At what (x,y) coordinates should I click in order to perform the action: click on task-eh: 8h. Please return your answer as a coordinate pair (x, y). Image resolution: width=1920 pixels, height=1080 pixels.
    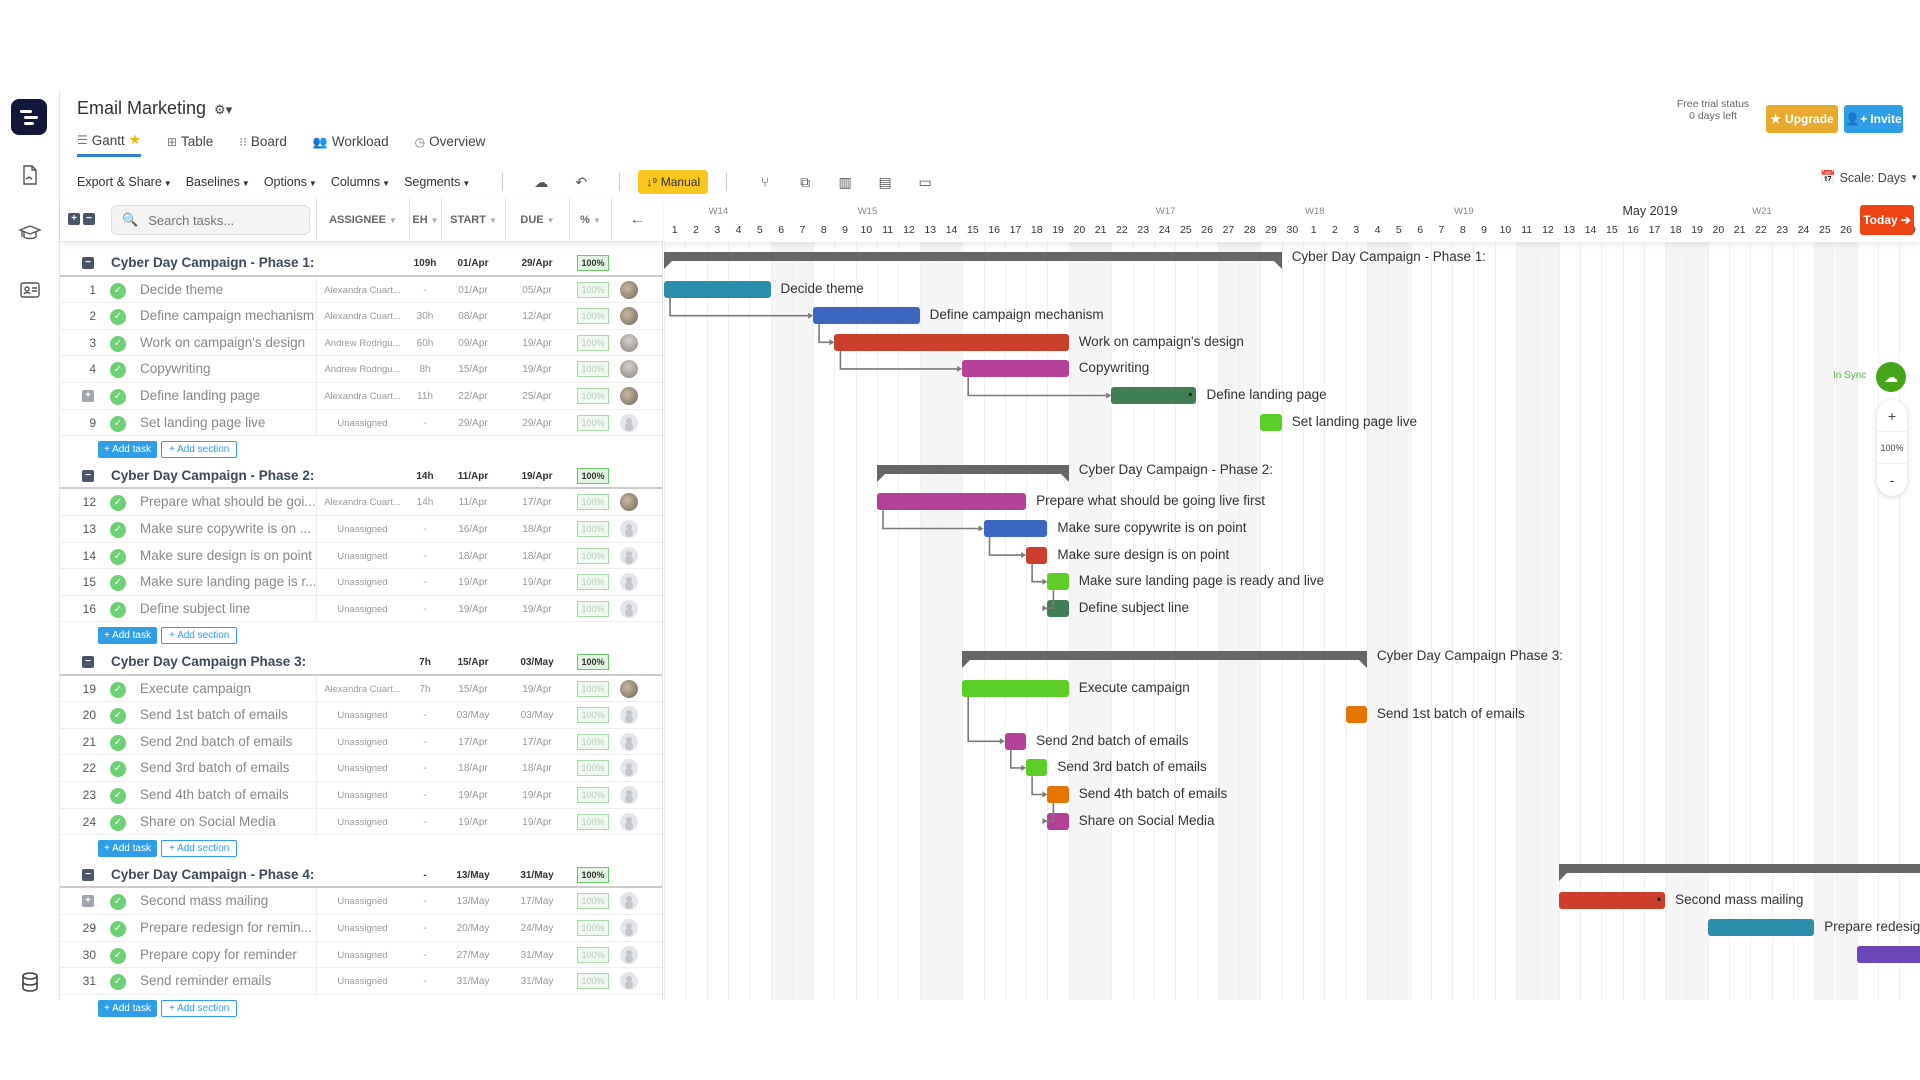
    Looking at the image, I should click on (425, 369).